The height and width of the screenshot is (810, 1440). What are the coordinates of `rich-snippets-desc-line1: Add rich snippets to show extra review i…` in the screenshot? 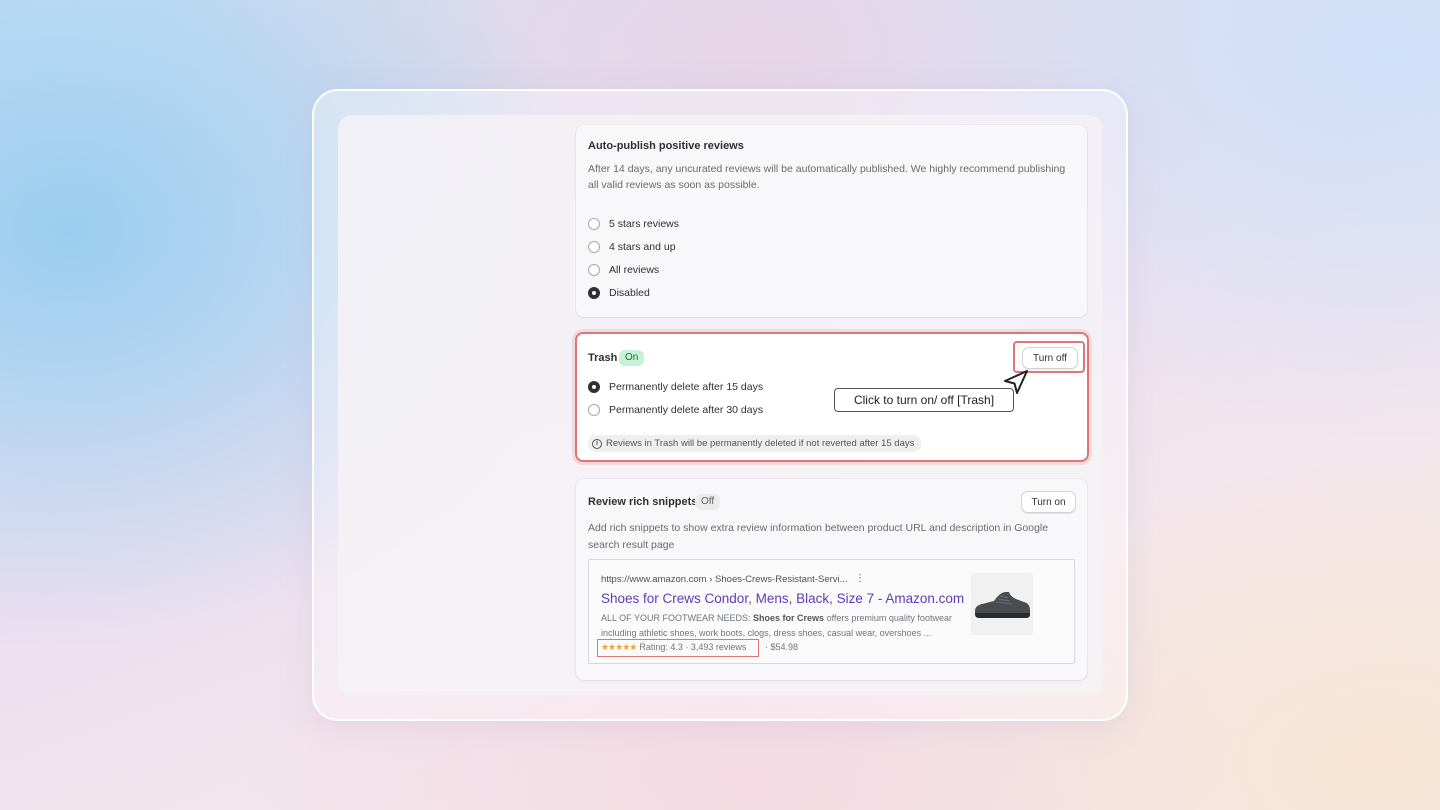 It's located at (818, 528).